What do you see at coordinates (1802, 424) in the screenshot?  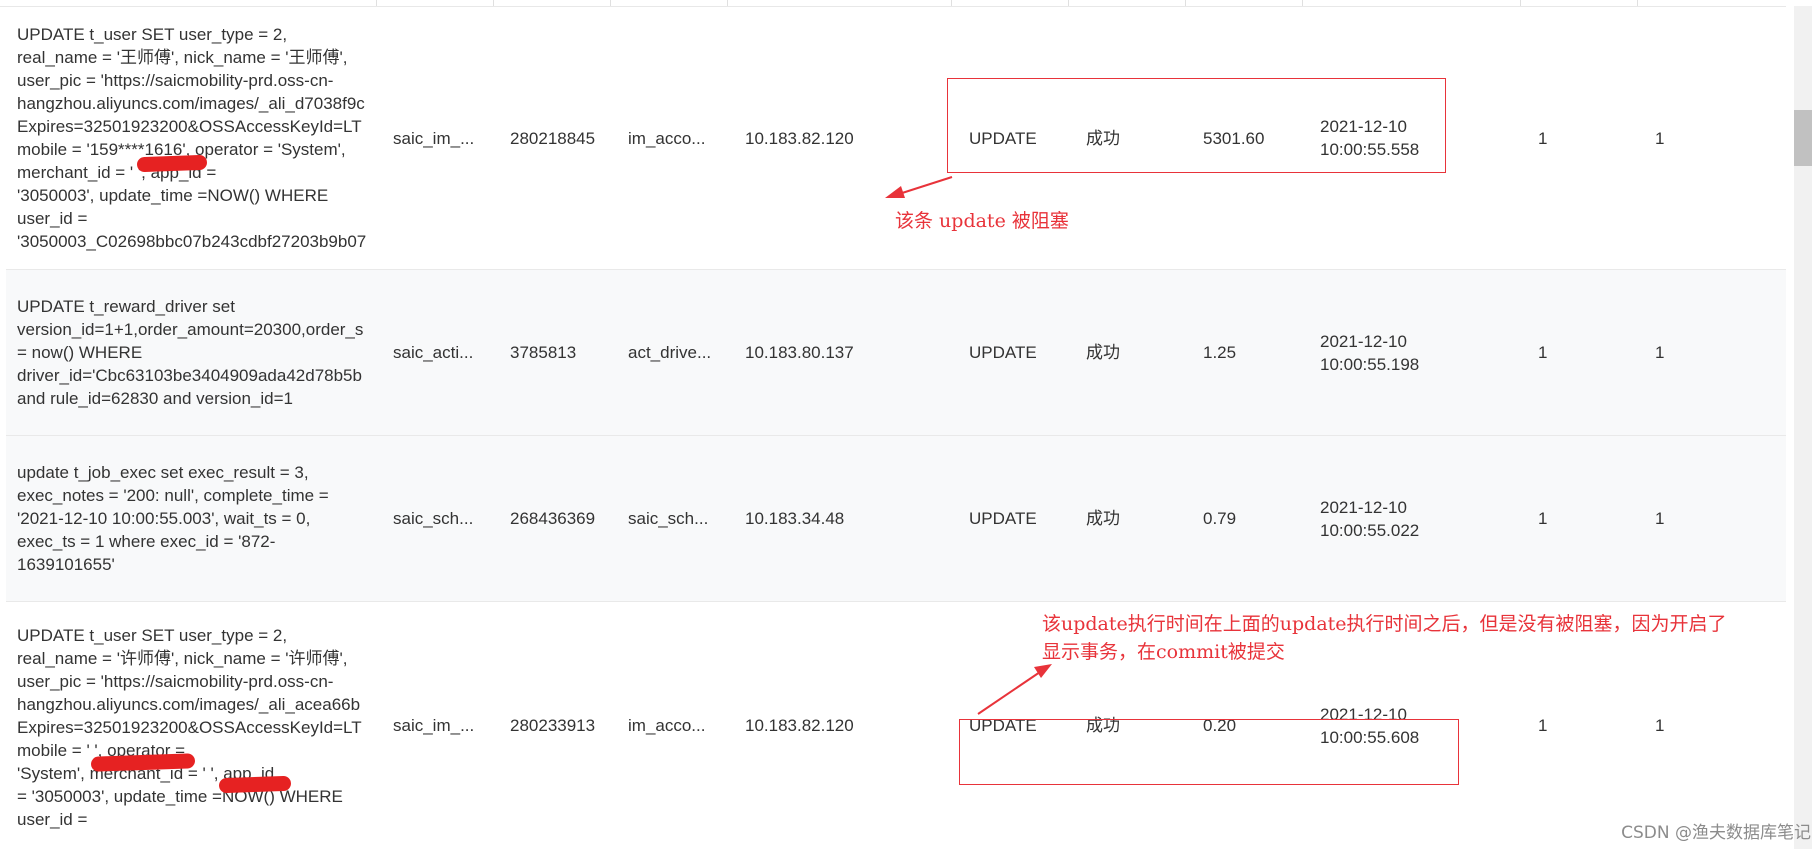 I see `vertical-scrollbar` at bounding box center [1802, 424].